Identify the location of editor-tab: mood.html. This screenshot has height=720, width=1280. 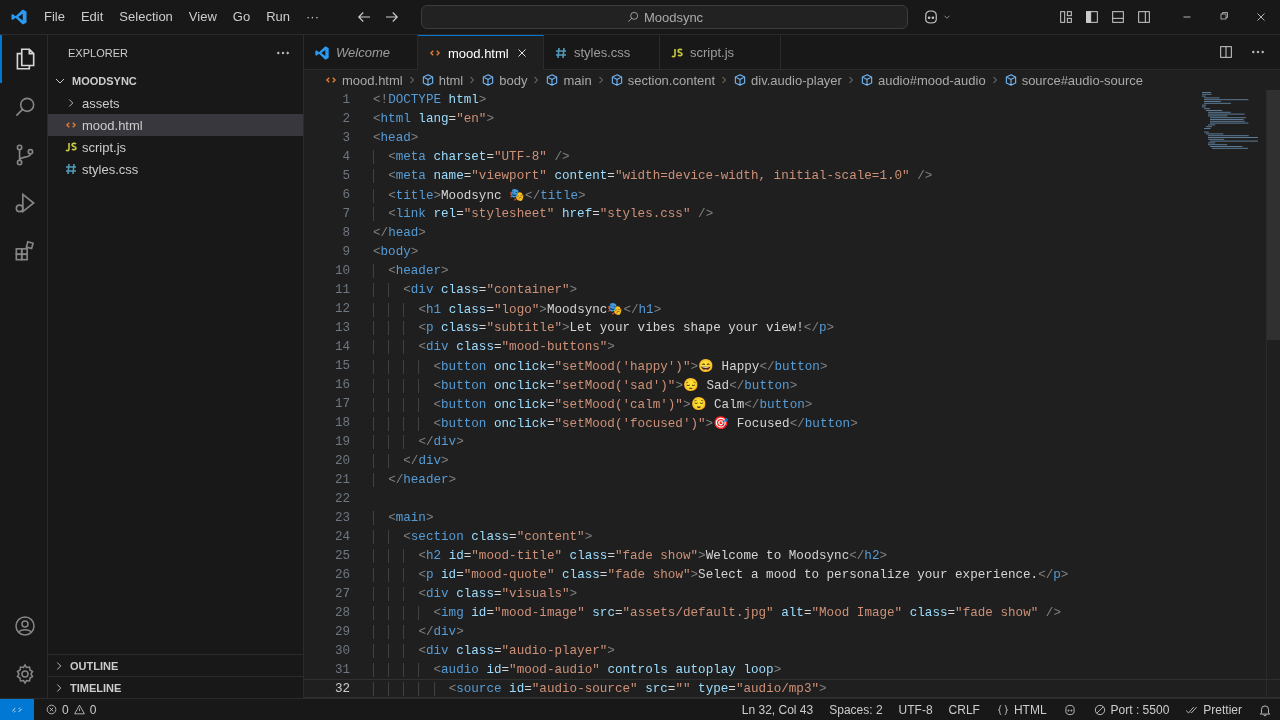
(481, 52).